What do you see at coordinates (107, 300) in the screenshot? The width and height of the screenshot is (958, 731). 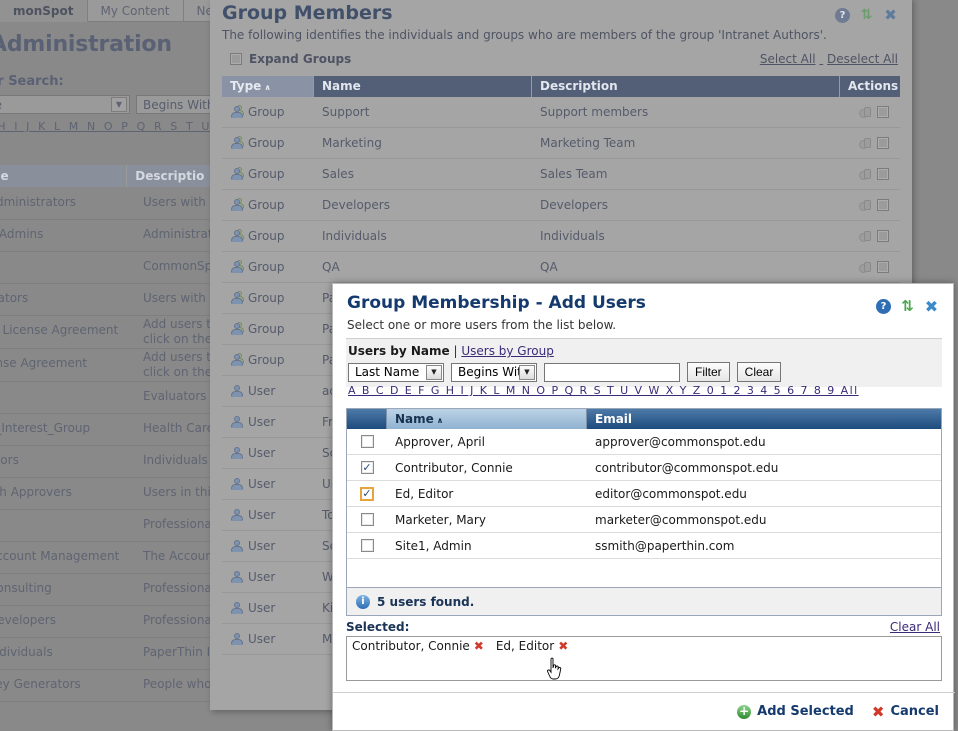 I see `table-row: trators Users with` at bounding box center [107, 300].